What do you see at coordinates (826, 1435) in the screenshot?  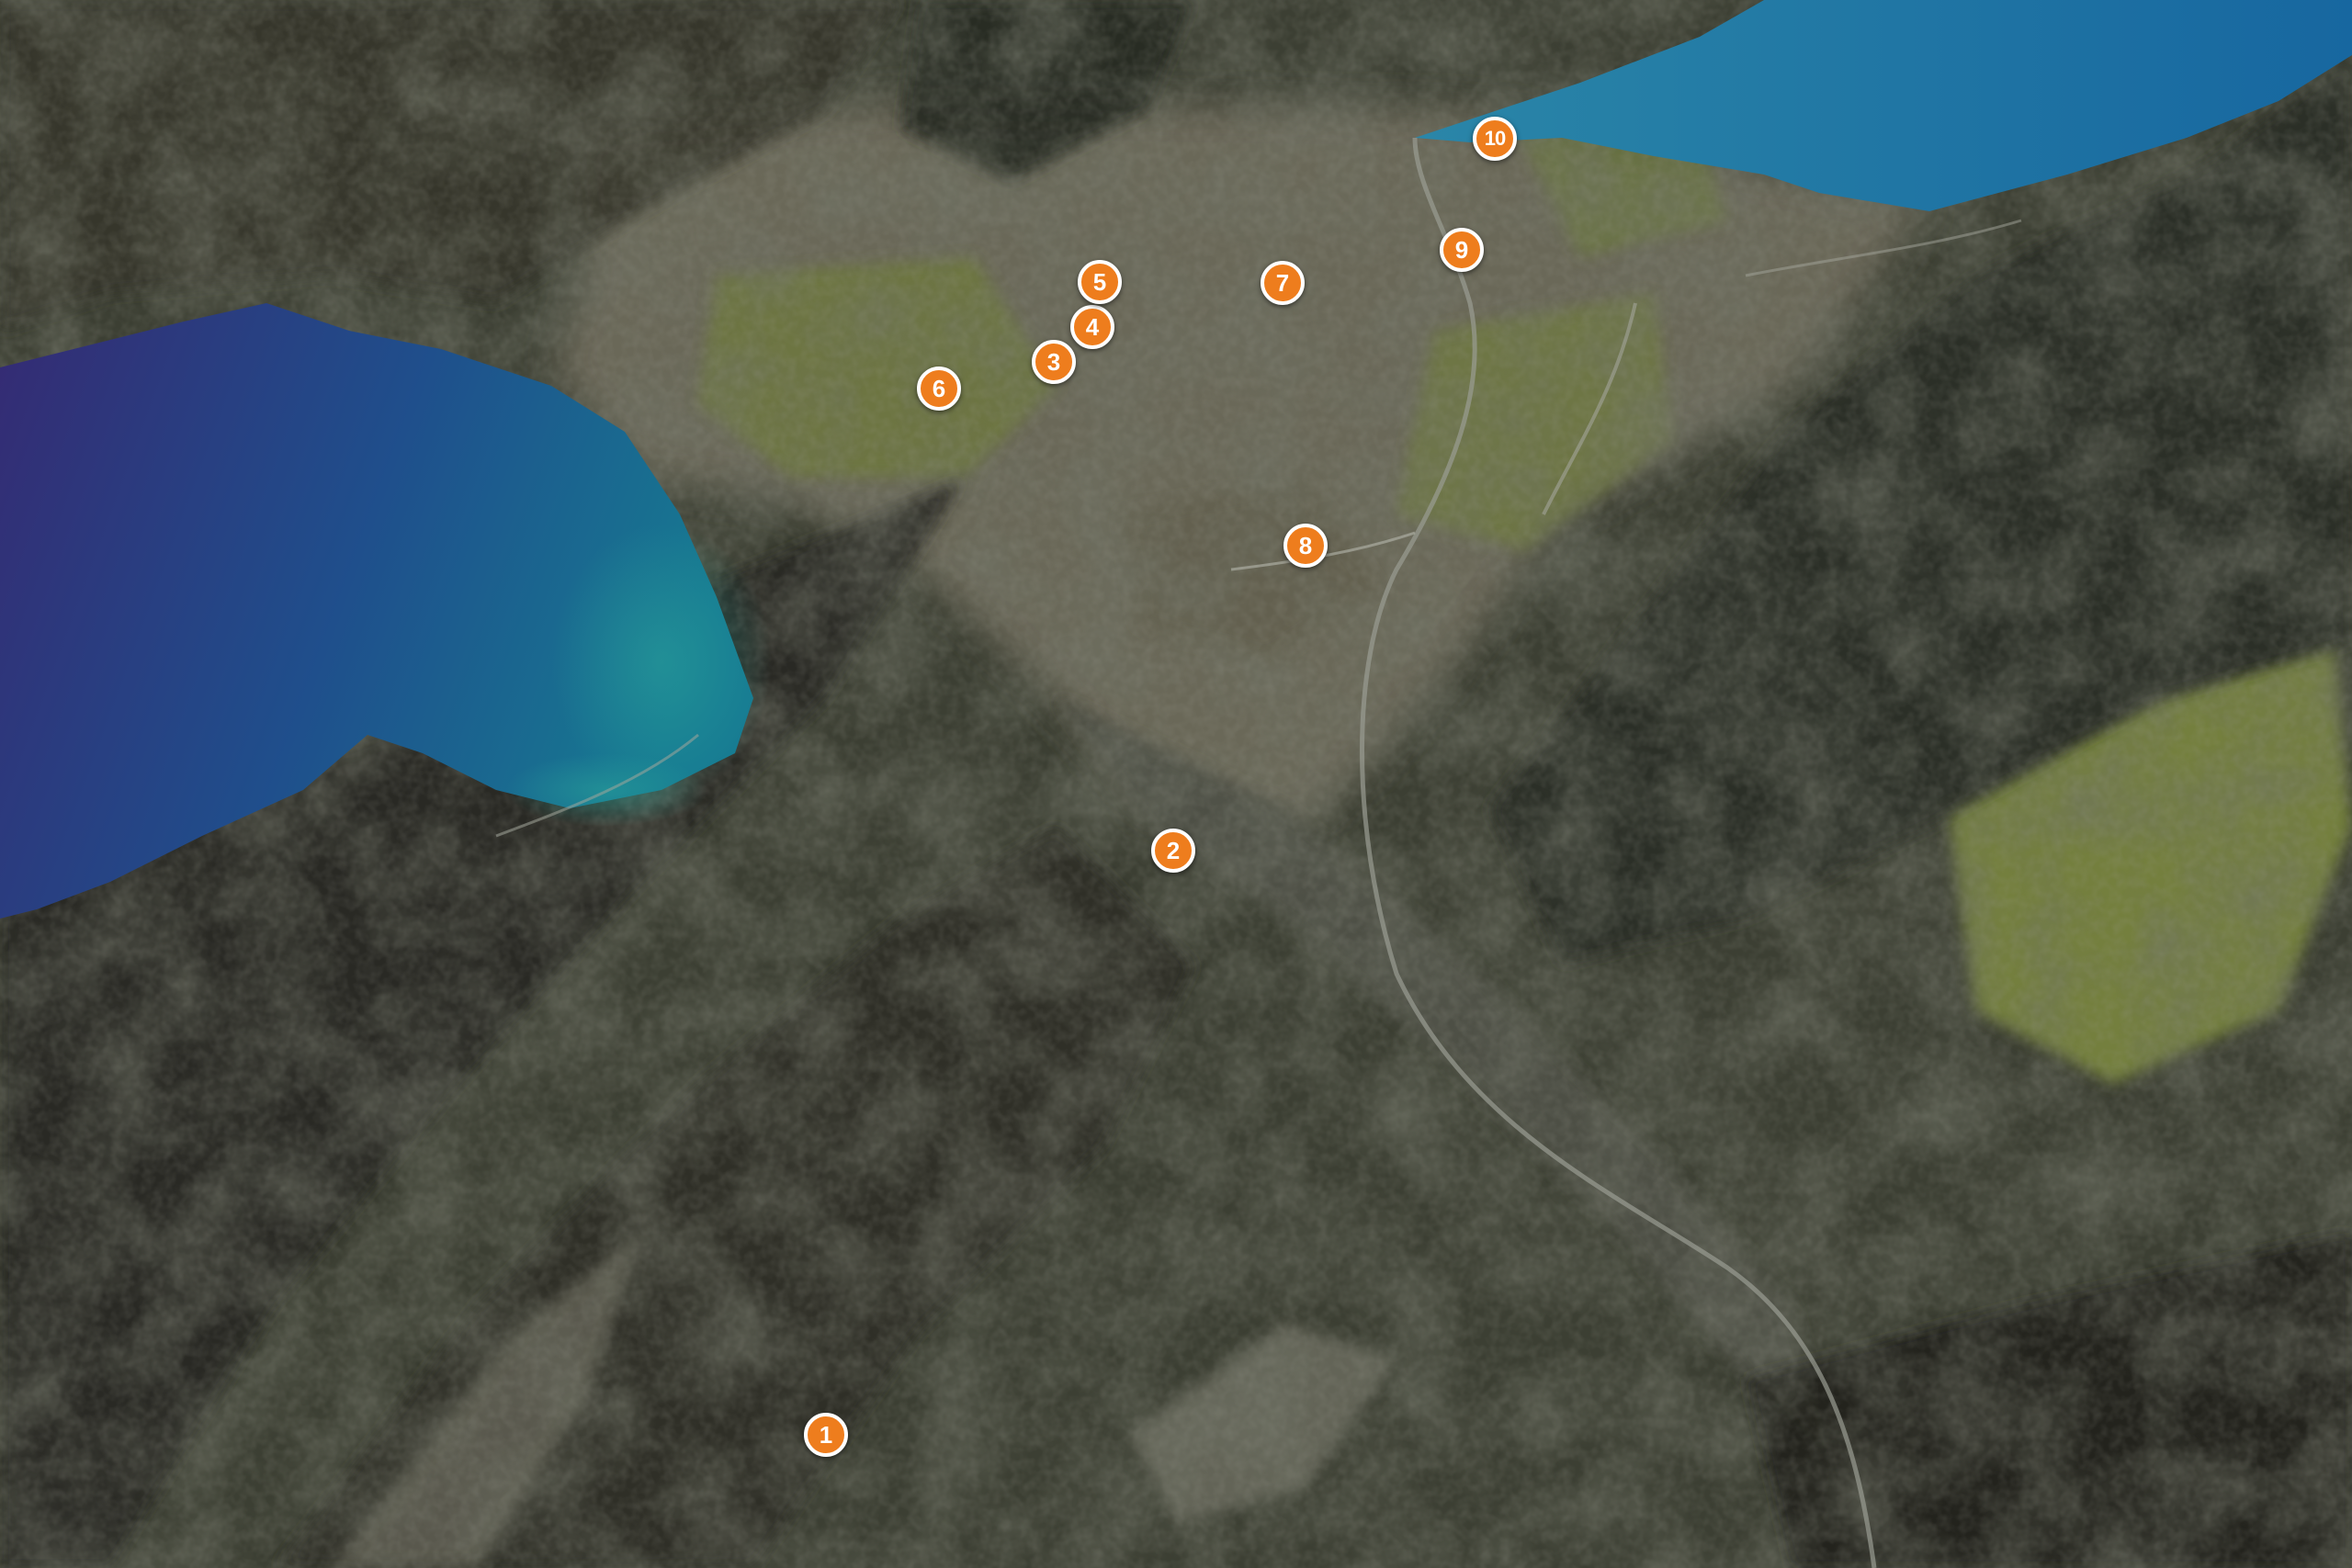 I see `map-marker-1: 1` at bounding box center [826, 1435].